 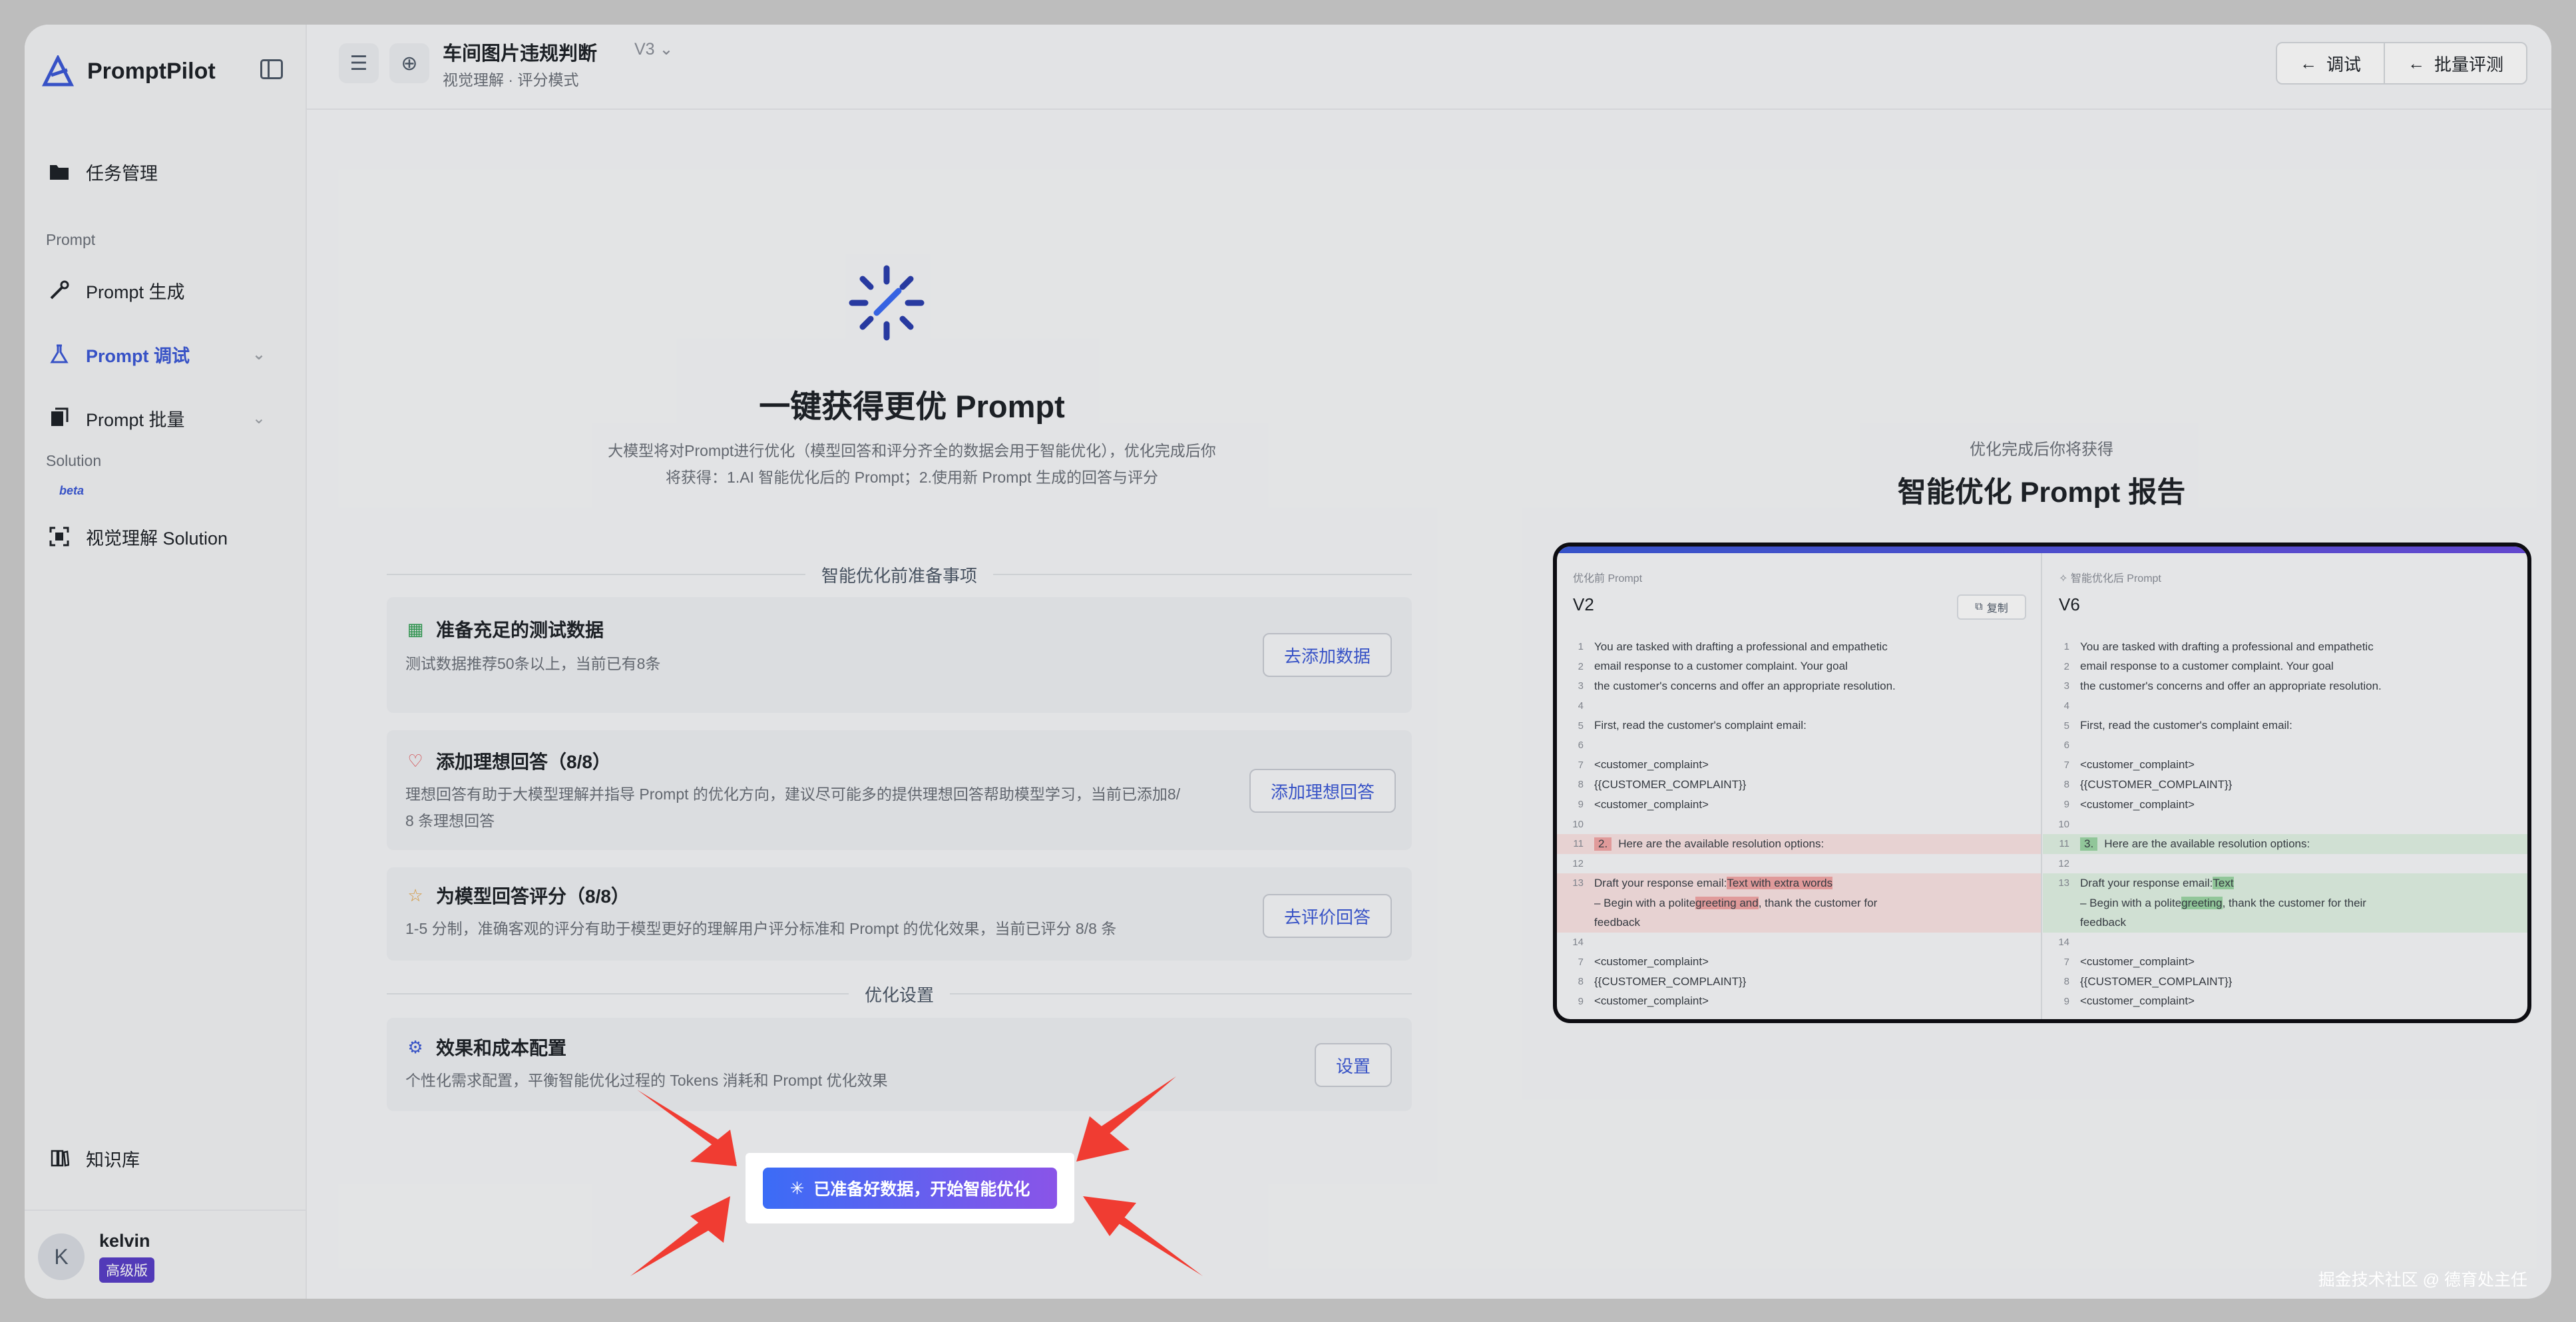 I want to click on start-optimize-label: 已准备好数据，开始智能优化, so click(x=921, y=1189).